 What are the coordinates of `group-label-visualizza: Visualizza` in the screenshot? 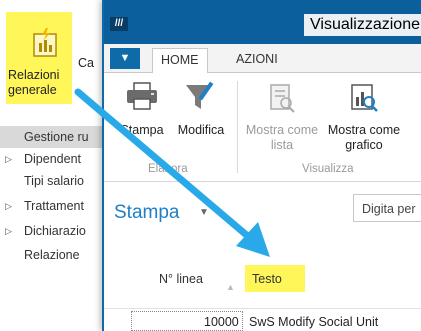 It's located at (328, 169).